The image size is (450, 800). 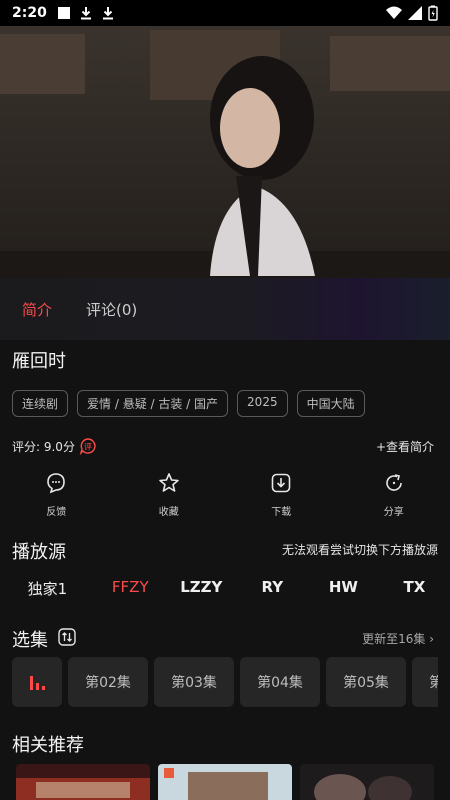 I want to click on recommend-list, so click(x=225, y=782).